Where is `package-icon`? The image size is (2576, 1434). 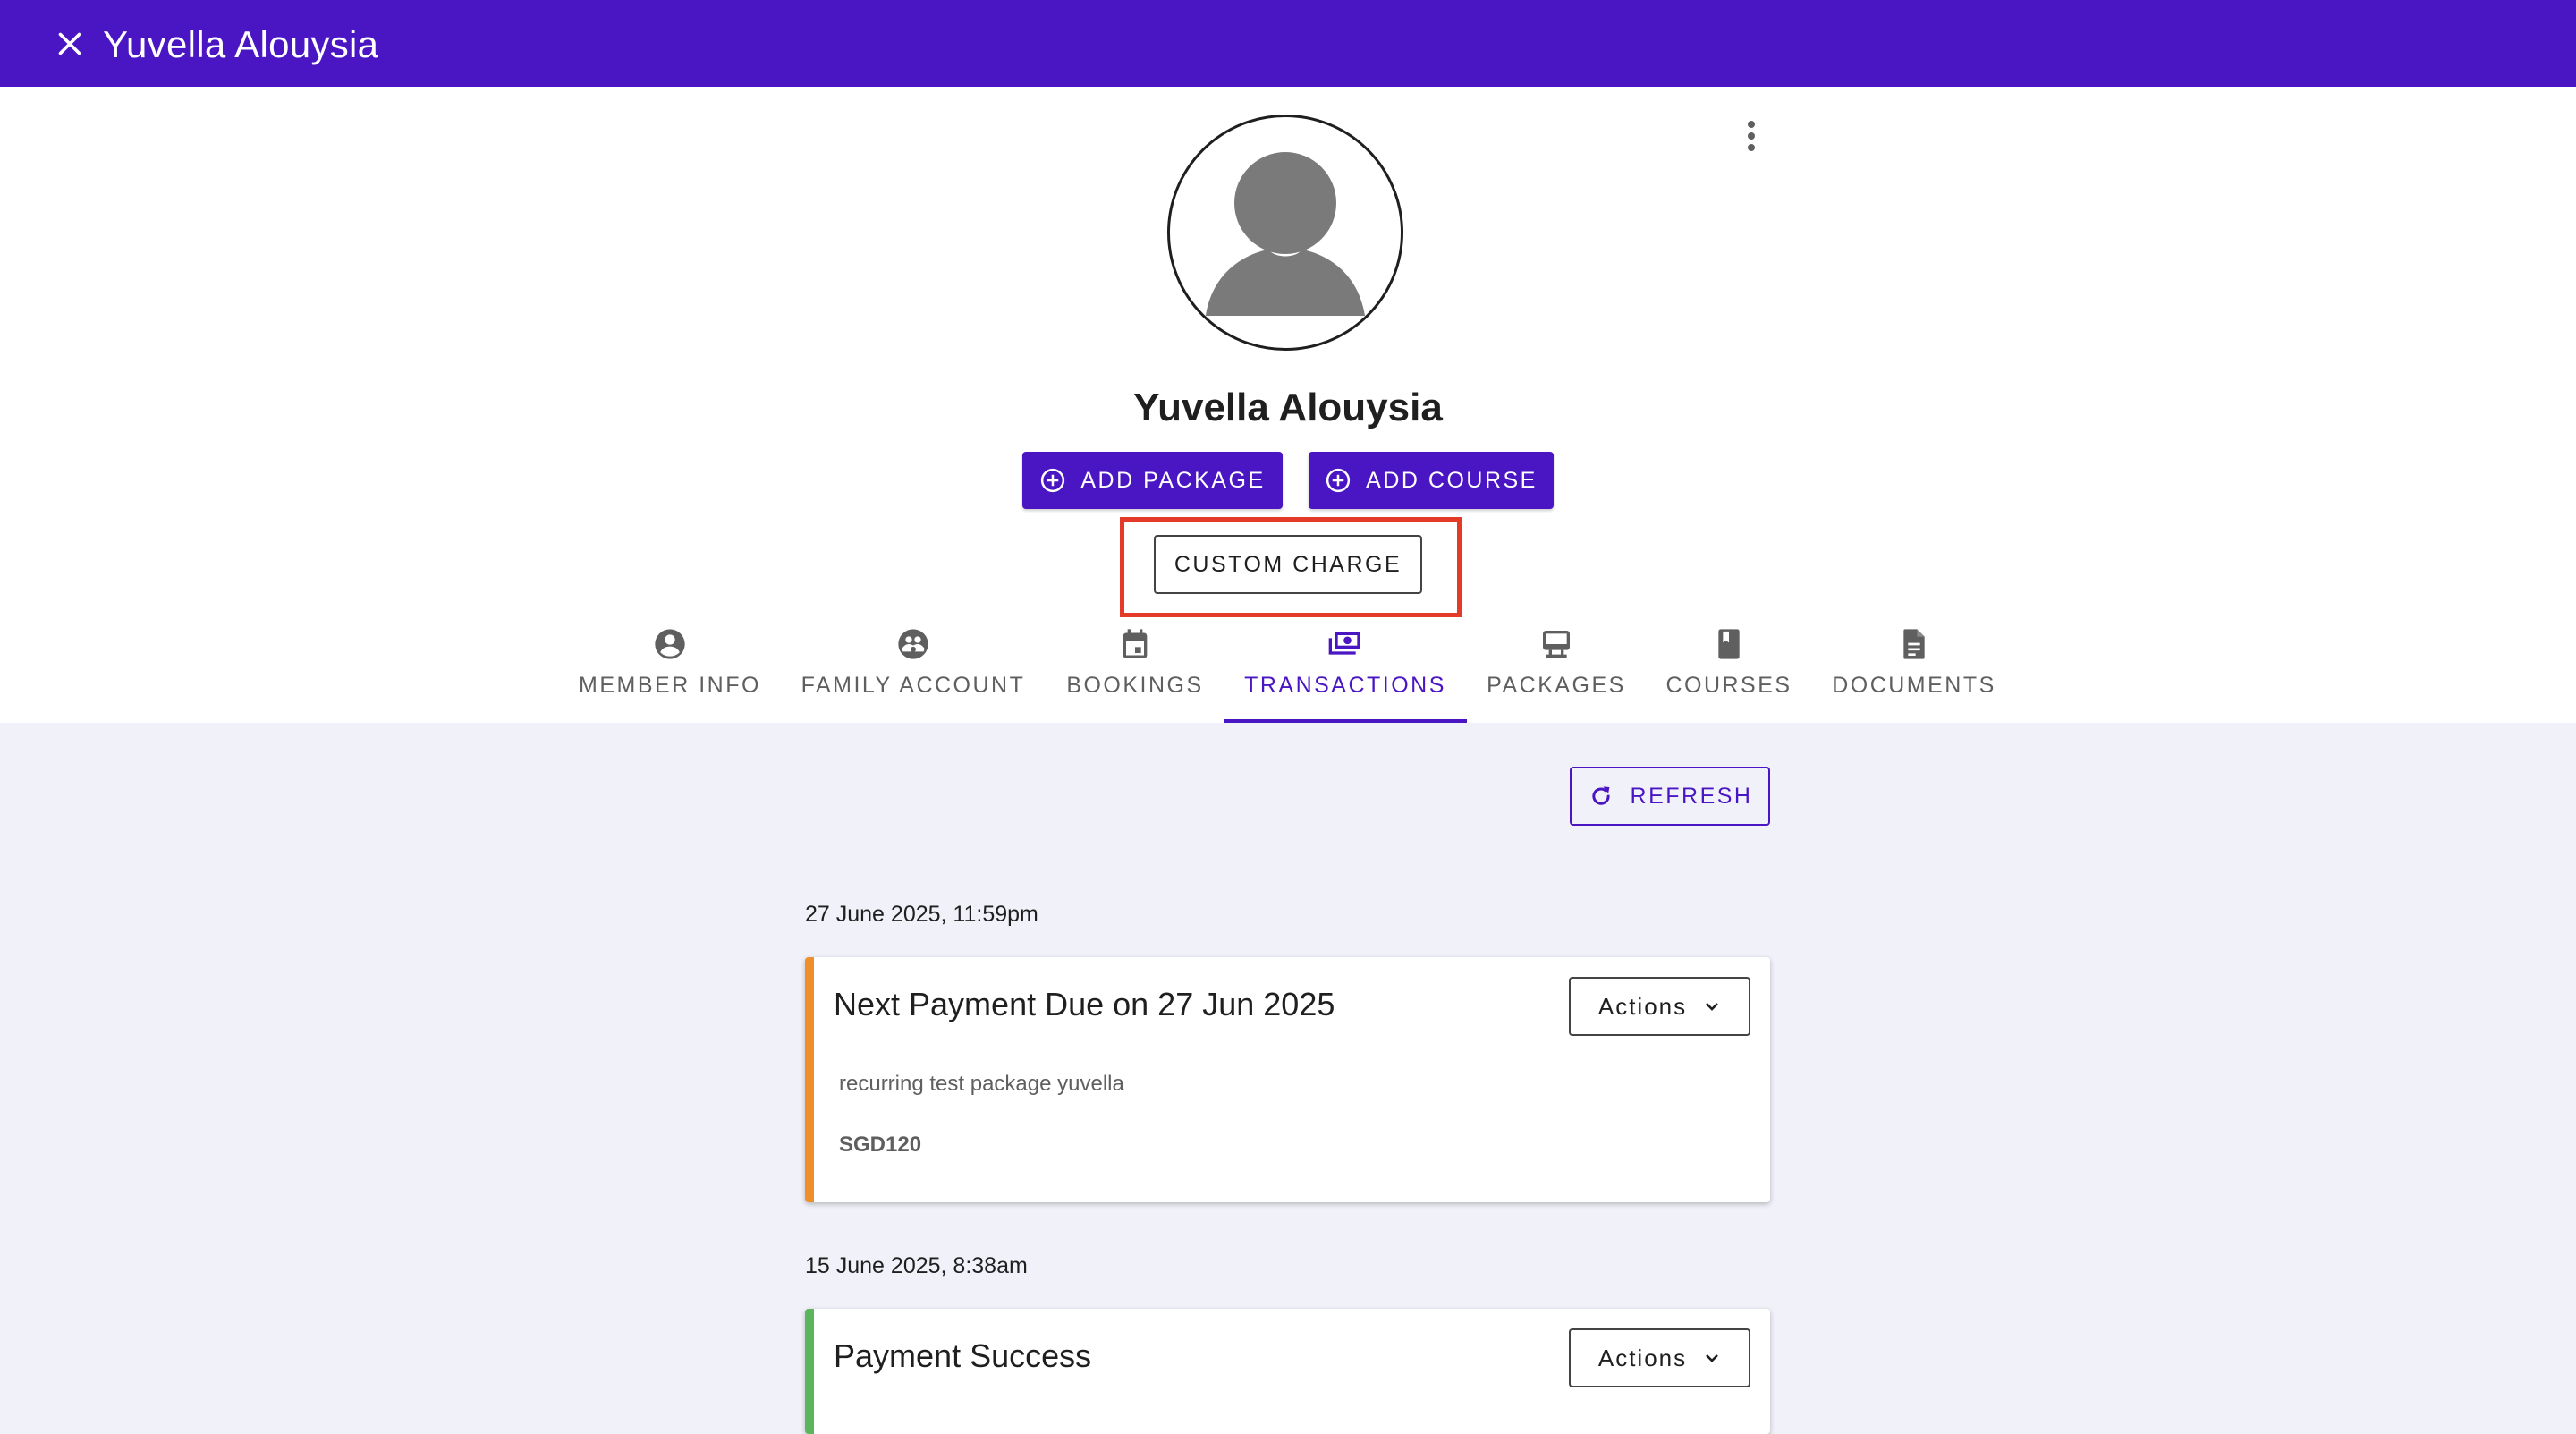
package-icon is located at coordinates (1556, 644).